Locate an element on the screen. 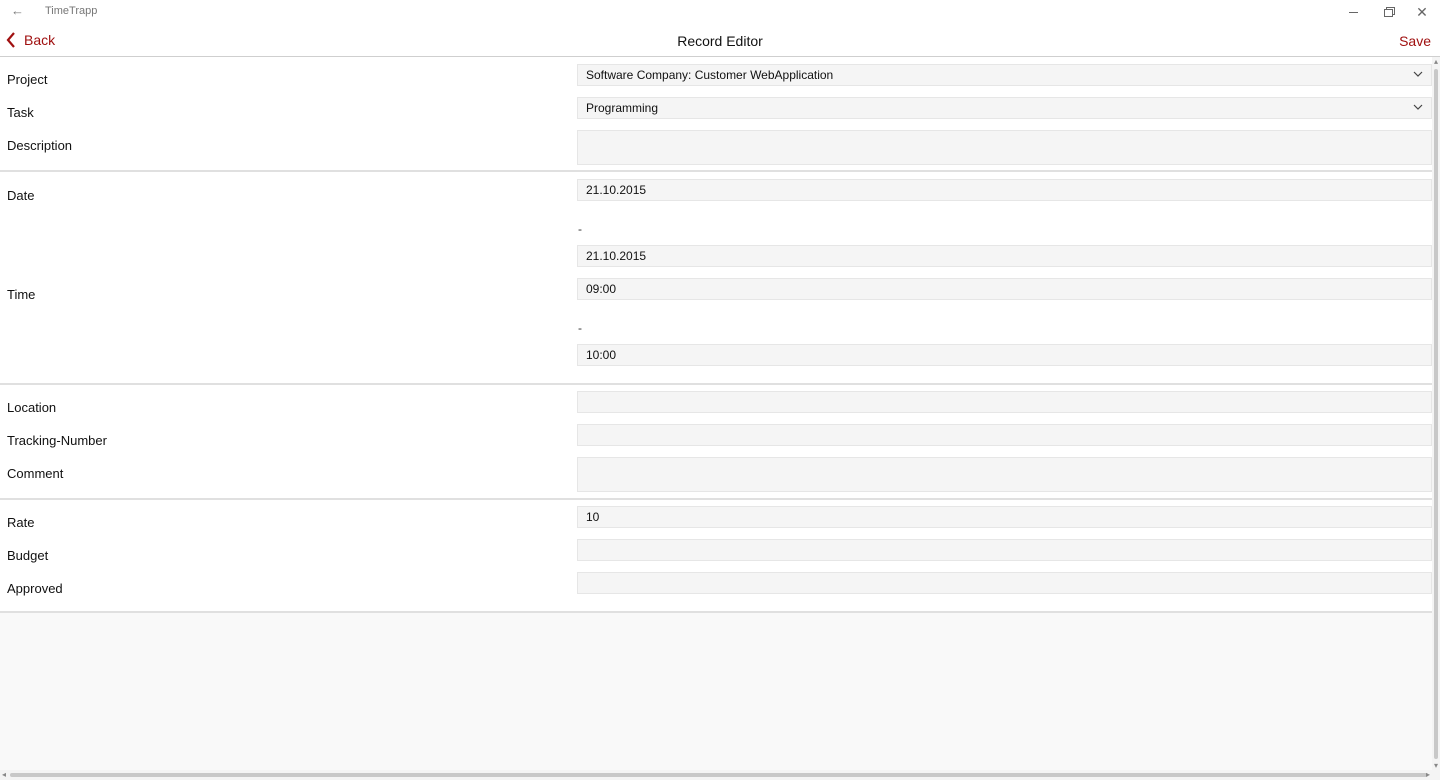  horizontal-scroll-thumb is located at coordinates (719, 775).